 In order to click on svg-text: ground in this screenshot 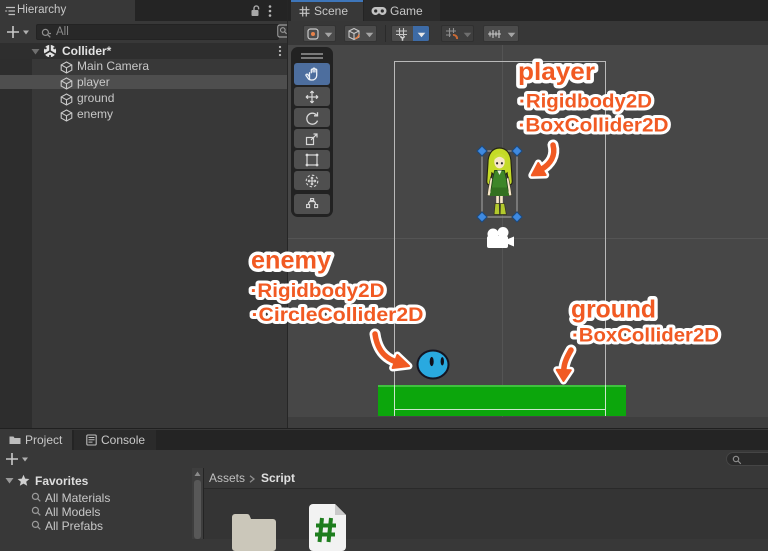, I will do `click(613, 310)`.